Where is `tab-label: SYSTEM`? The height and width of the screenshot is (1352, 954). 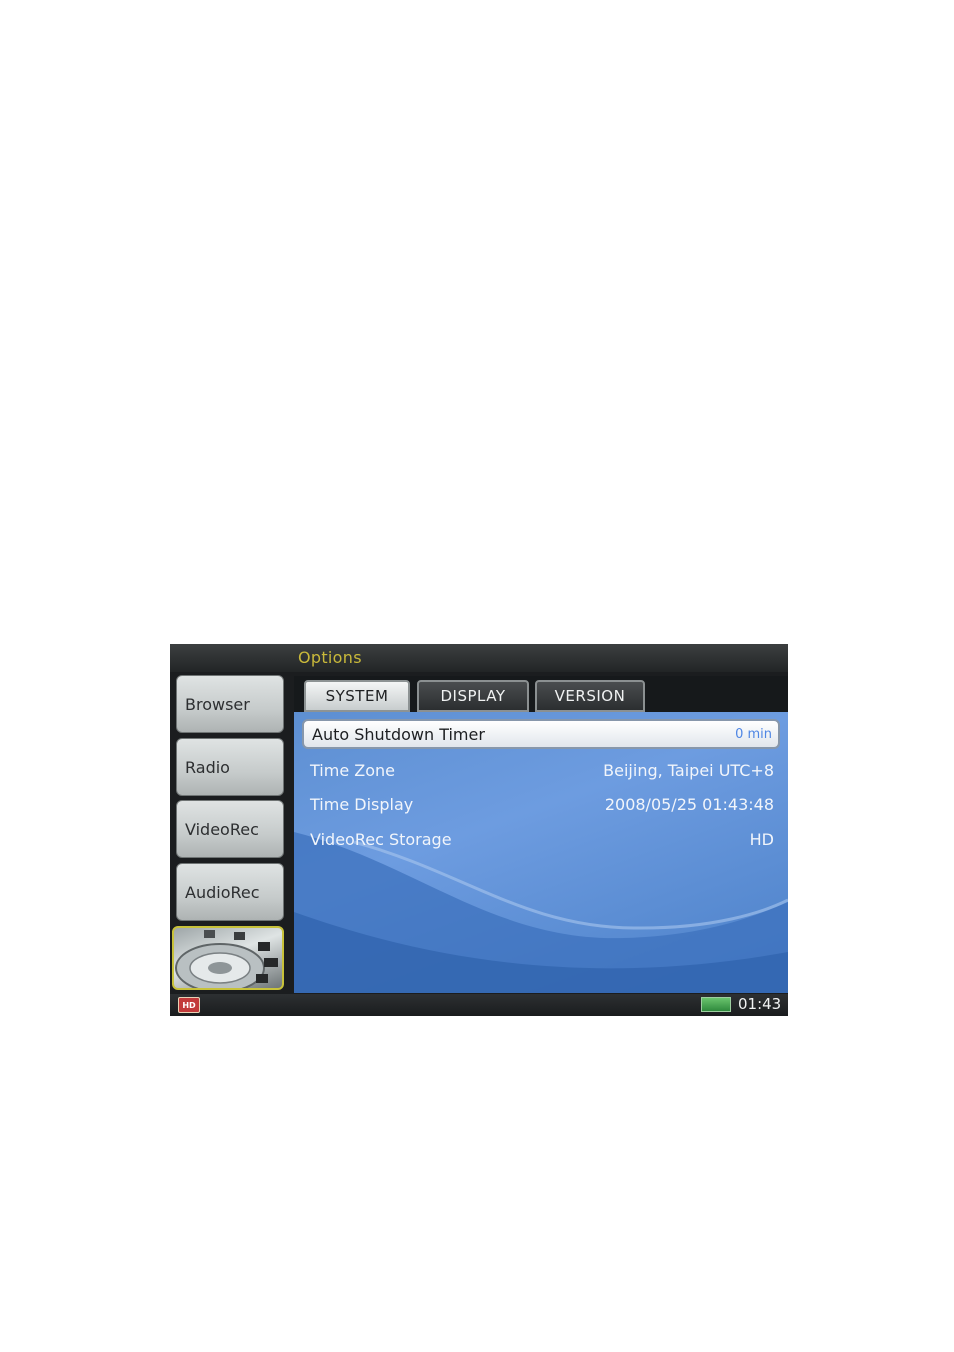 tab-label: SYSTEM is located at coordinates (357, 696).